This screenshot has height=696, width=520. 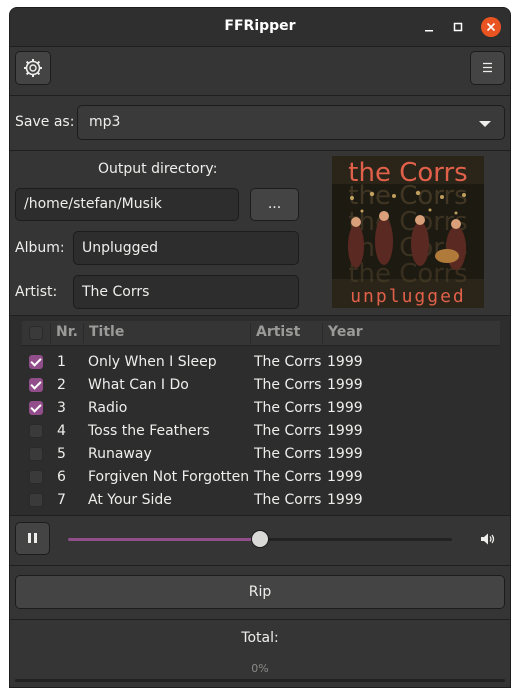 What do you see at coordinates (291, 122) in the screenshot?
I see `format-dropdown: mp3` at bounding box center [291, 122].